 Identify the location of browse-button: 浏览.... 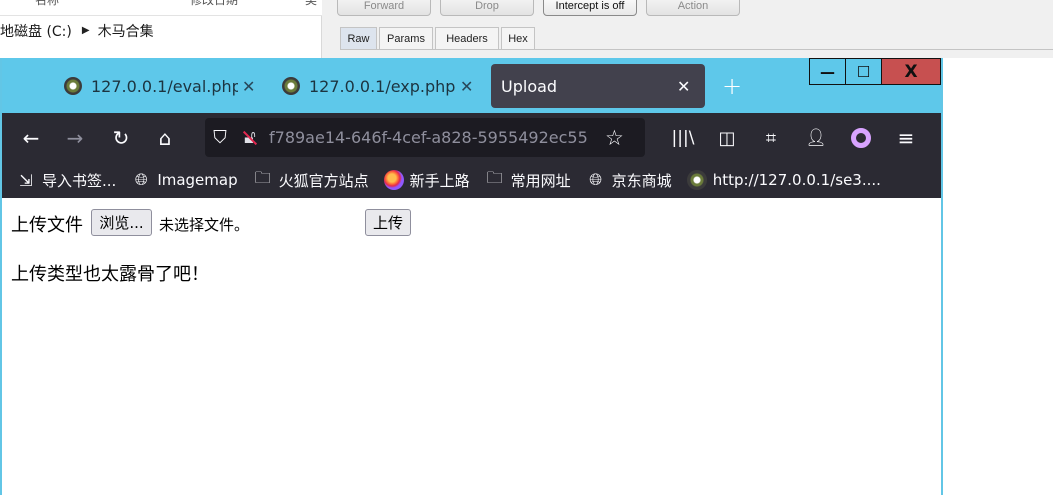
(121, 222).